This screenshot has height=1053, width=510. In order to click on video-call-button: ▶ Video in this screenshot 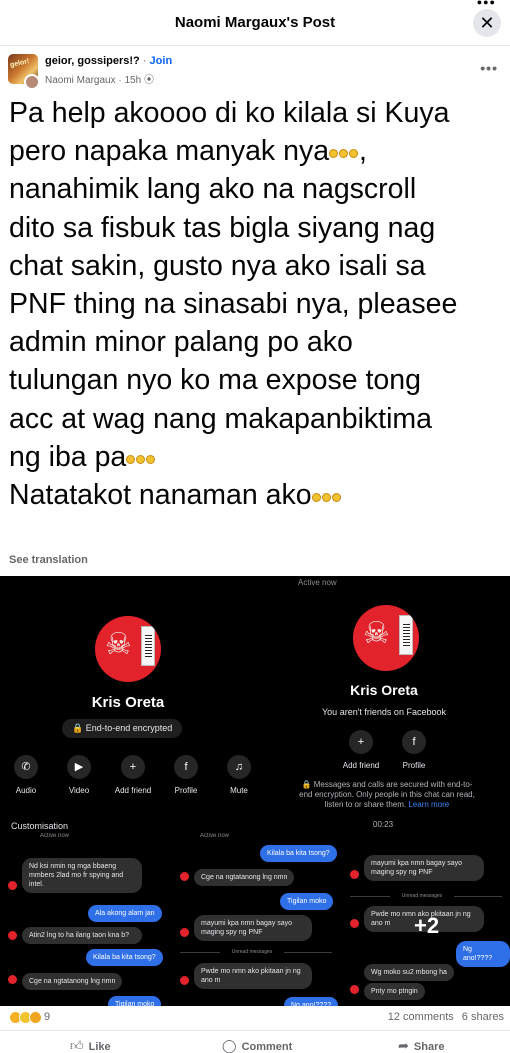, I will do `click(79, 775)`.